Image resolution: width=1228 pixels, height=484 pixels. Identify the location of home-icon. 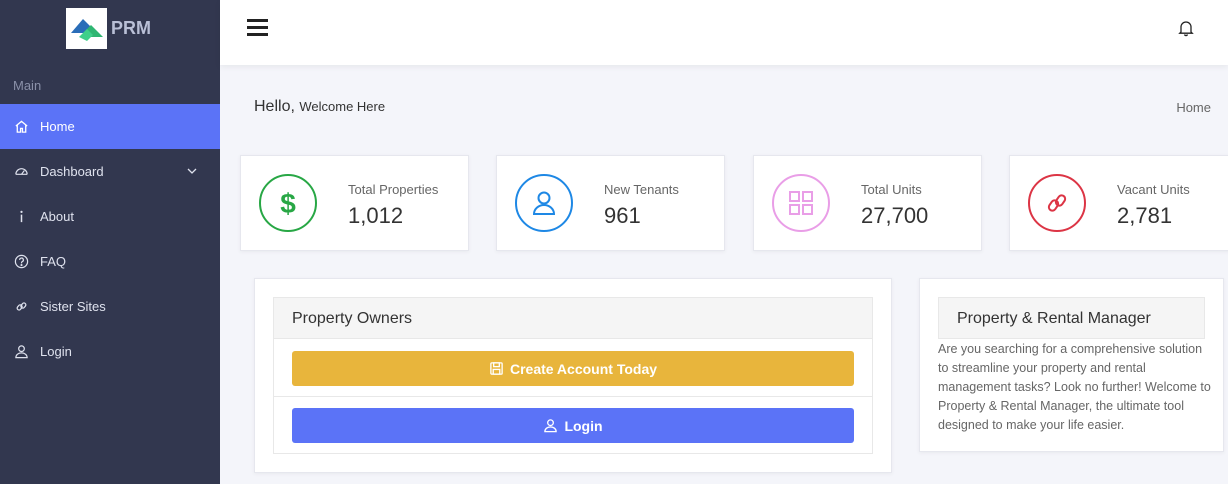
(21, 127).